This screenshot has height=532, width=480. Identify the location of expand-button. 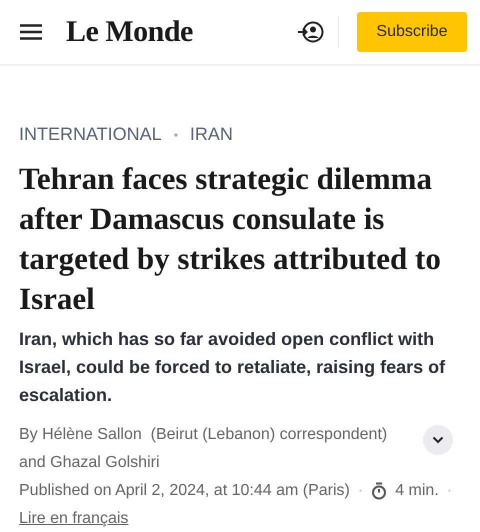
(438, 440).